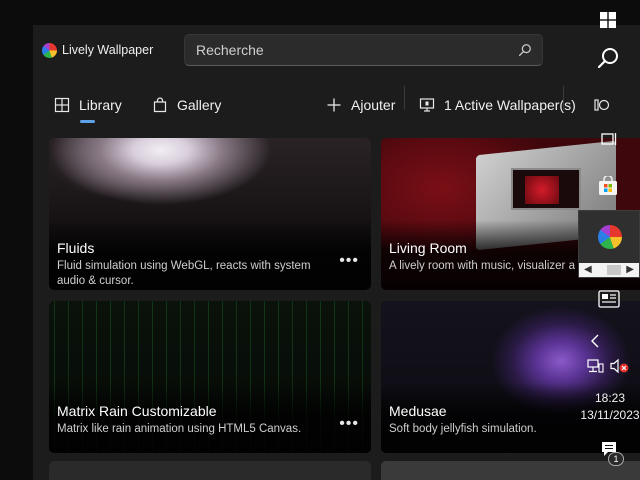 Image resolution: width=640 pixels, height=480 pixels. I want to click on lively-tray-icon, so click(610, 237).